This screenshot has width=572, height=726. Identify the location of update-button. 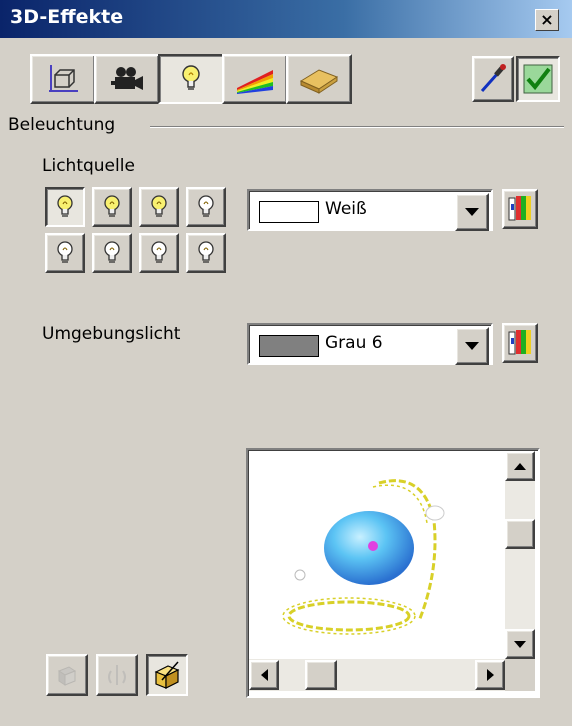
(538, 79).